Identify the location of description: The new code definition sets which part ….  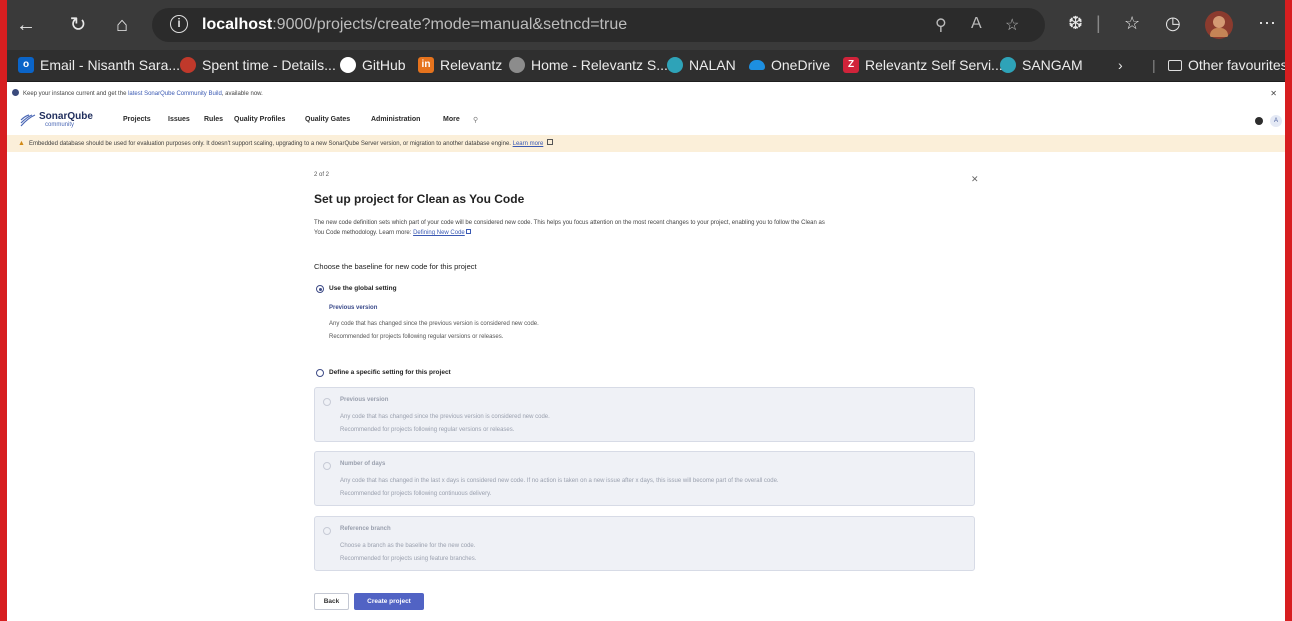
(569, 228).